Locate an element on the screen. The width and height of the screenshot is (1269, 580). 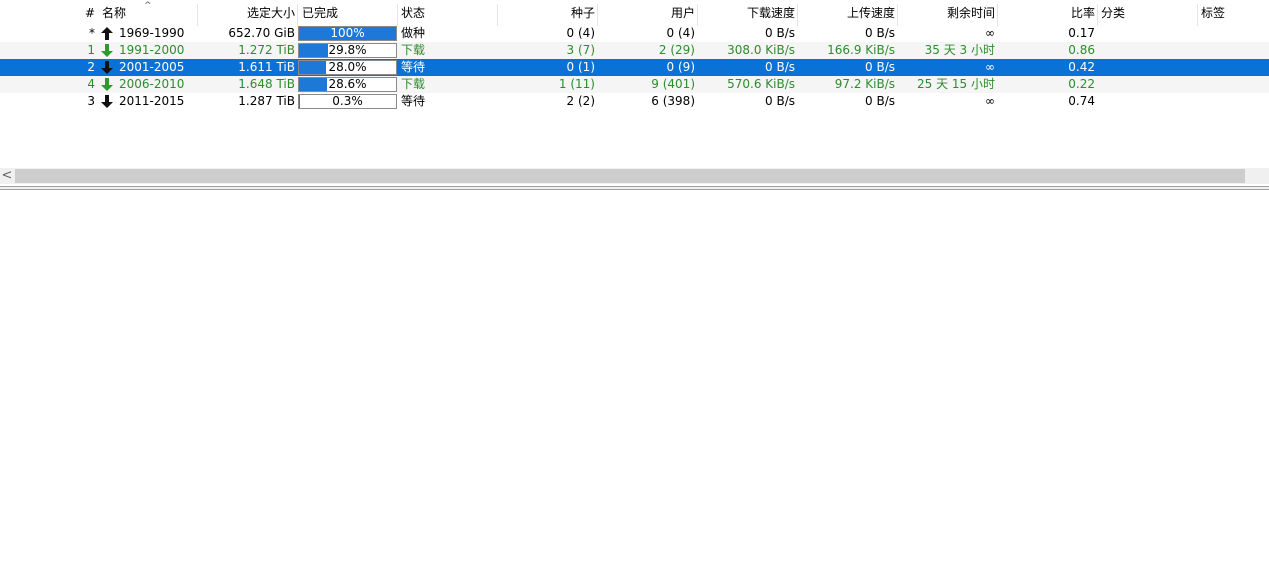
progress-bar: 29.8% is located at coordinates (347, 50).